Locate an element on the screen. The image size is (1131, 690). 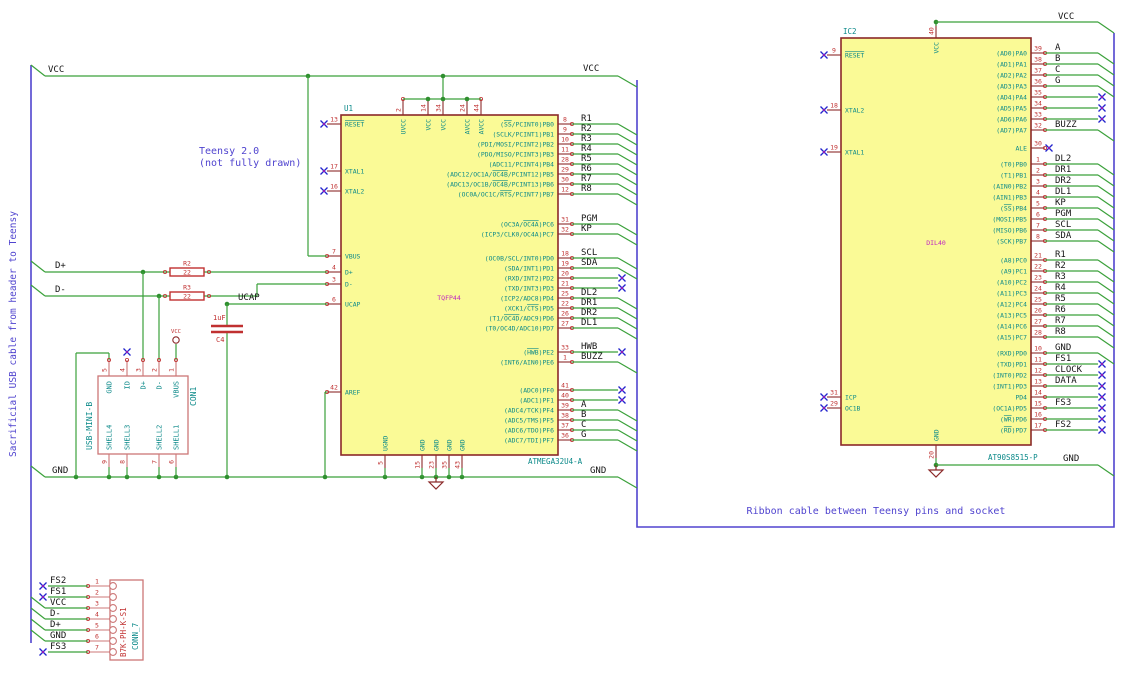
pin-number: 20 is located at coordinates (932, 455).